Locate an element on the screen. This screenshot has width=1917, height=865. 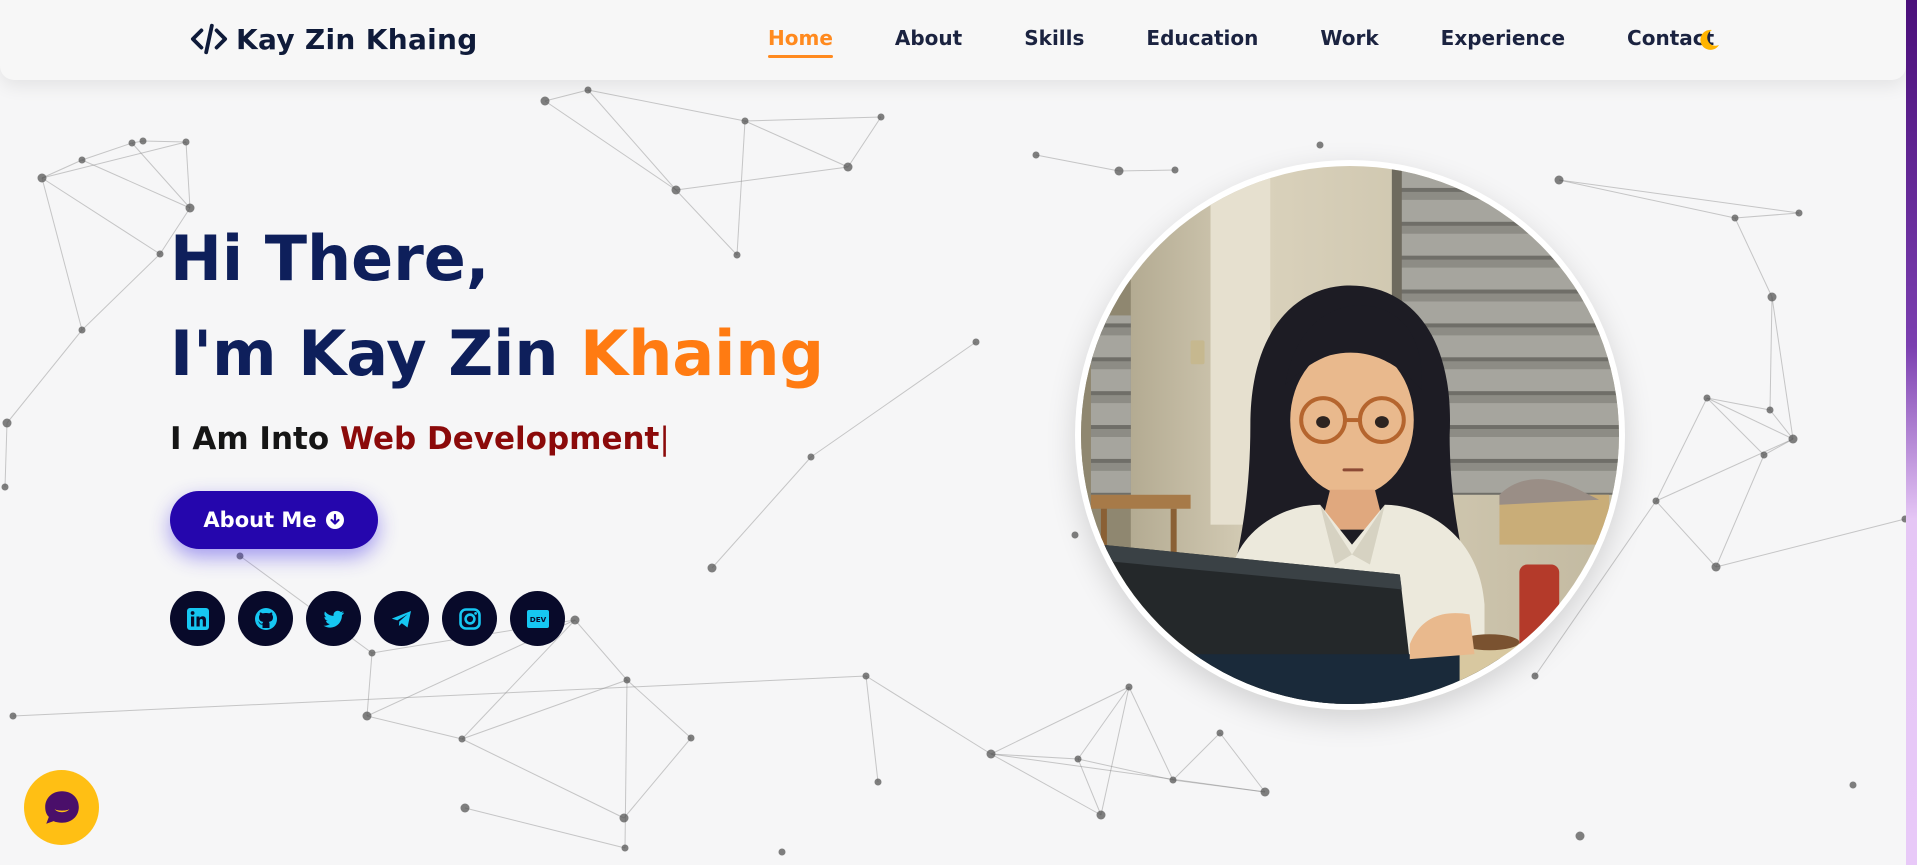
about-me-label: About Me is located at coordinates (260, 520).